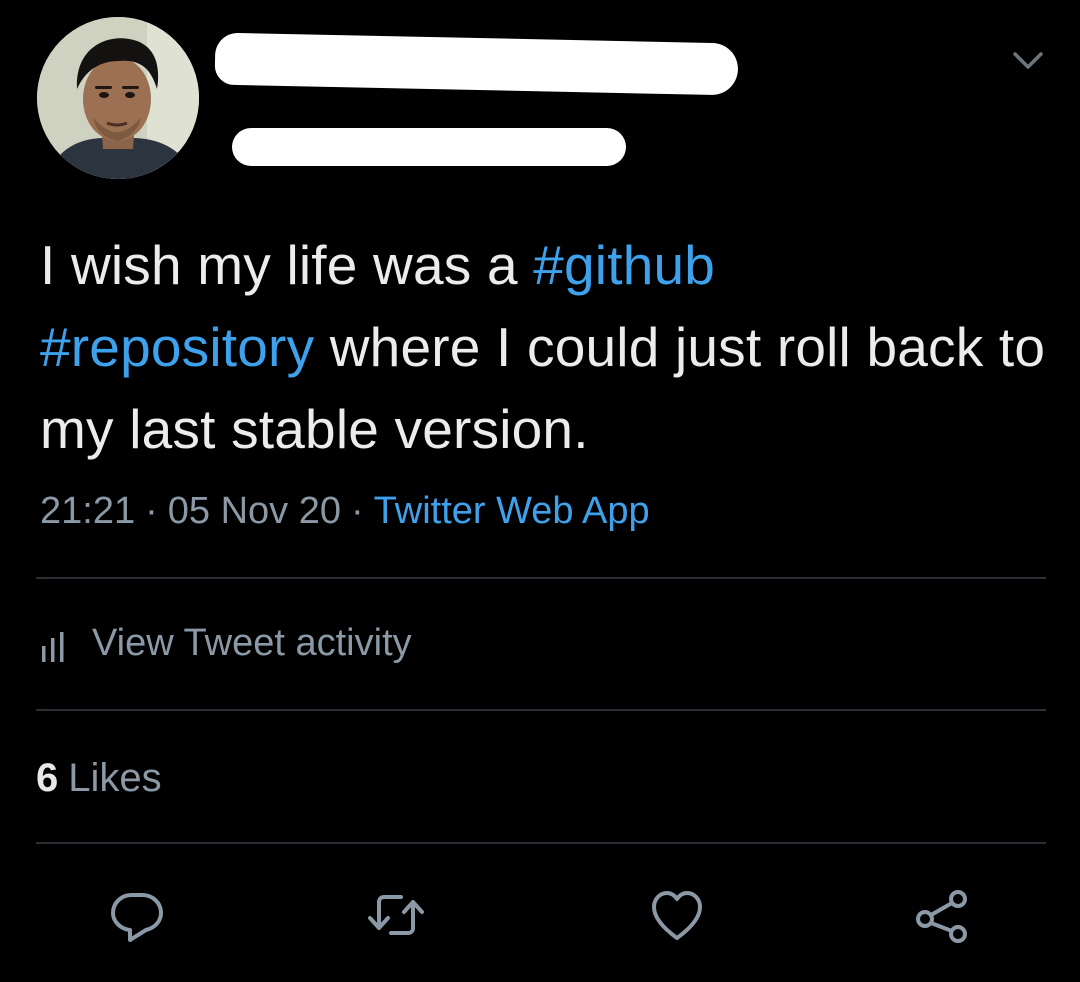 This screenshot has width=1080, height=982. What do you see at coordinates (287, 265) in the screenshot?
I see `tweet-text-segment: I wish my life was a` at bounding box center [287, 265].